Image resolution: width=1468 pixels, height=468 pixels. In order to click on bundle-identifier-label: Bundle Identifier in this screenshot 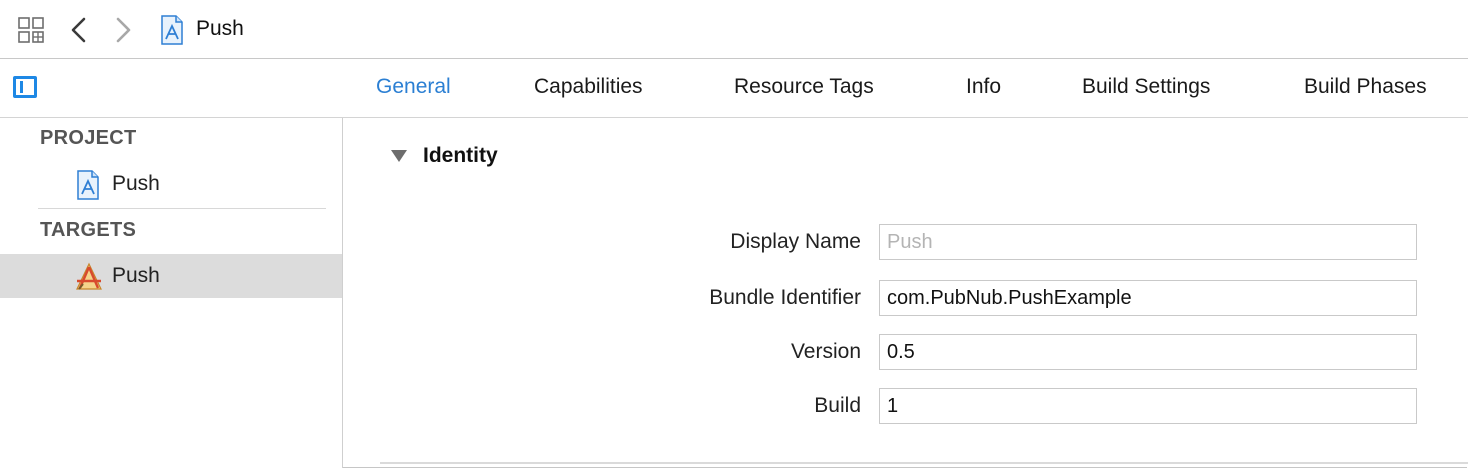, I will do `click(785, 297)`.